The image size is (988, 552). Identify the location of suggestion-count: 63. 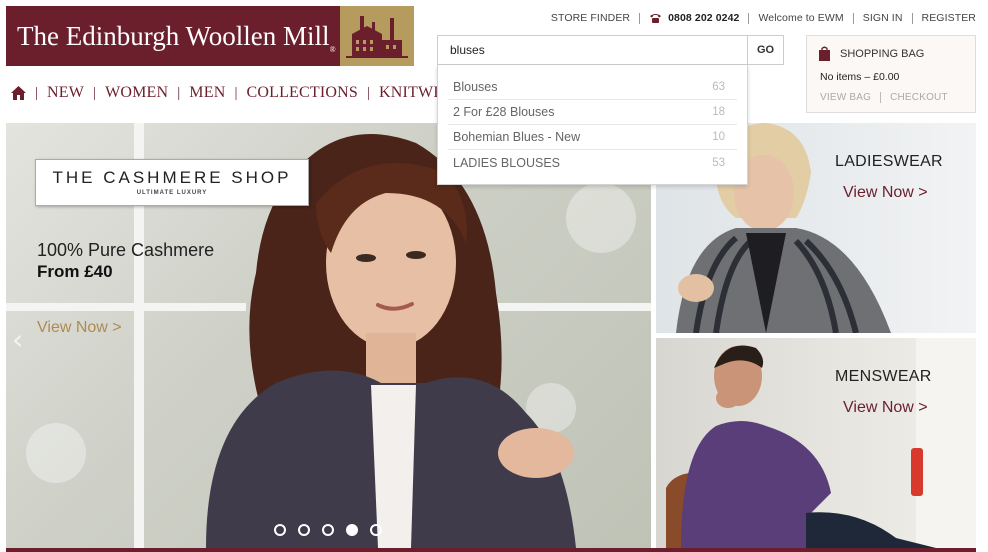
(718, 87).